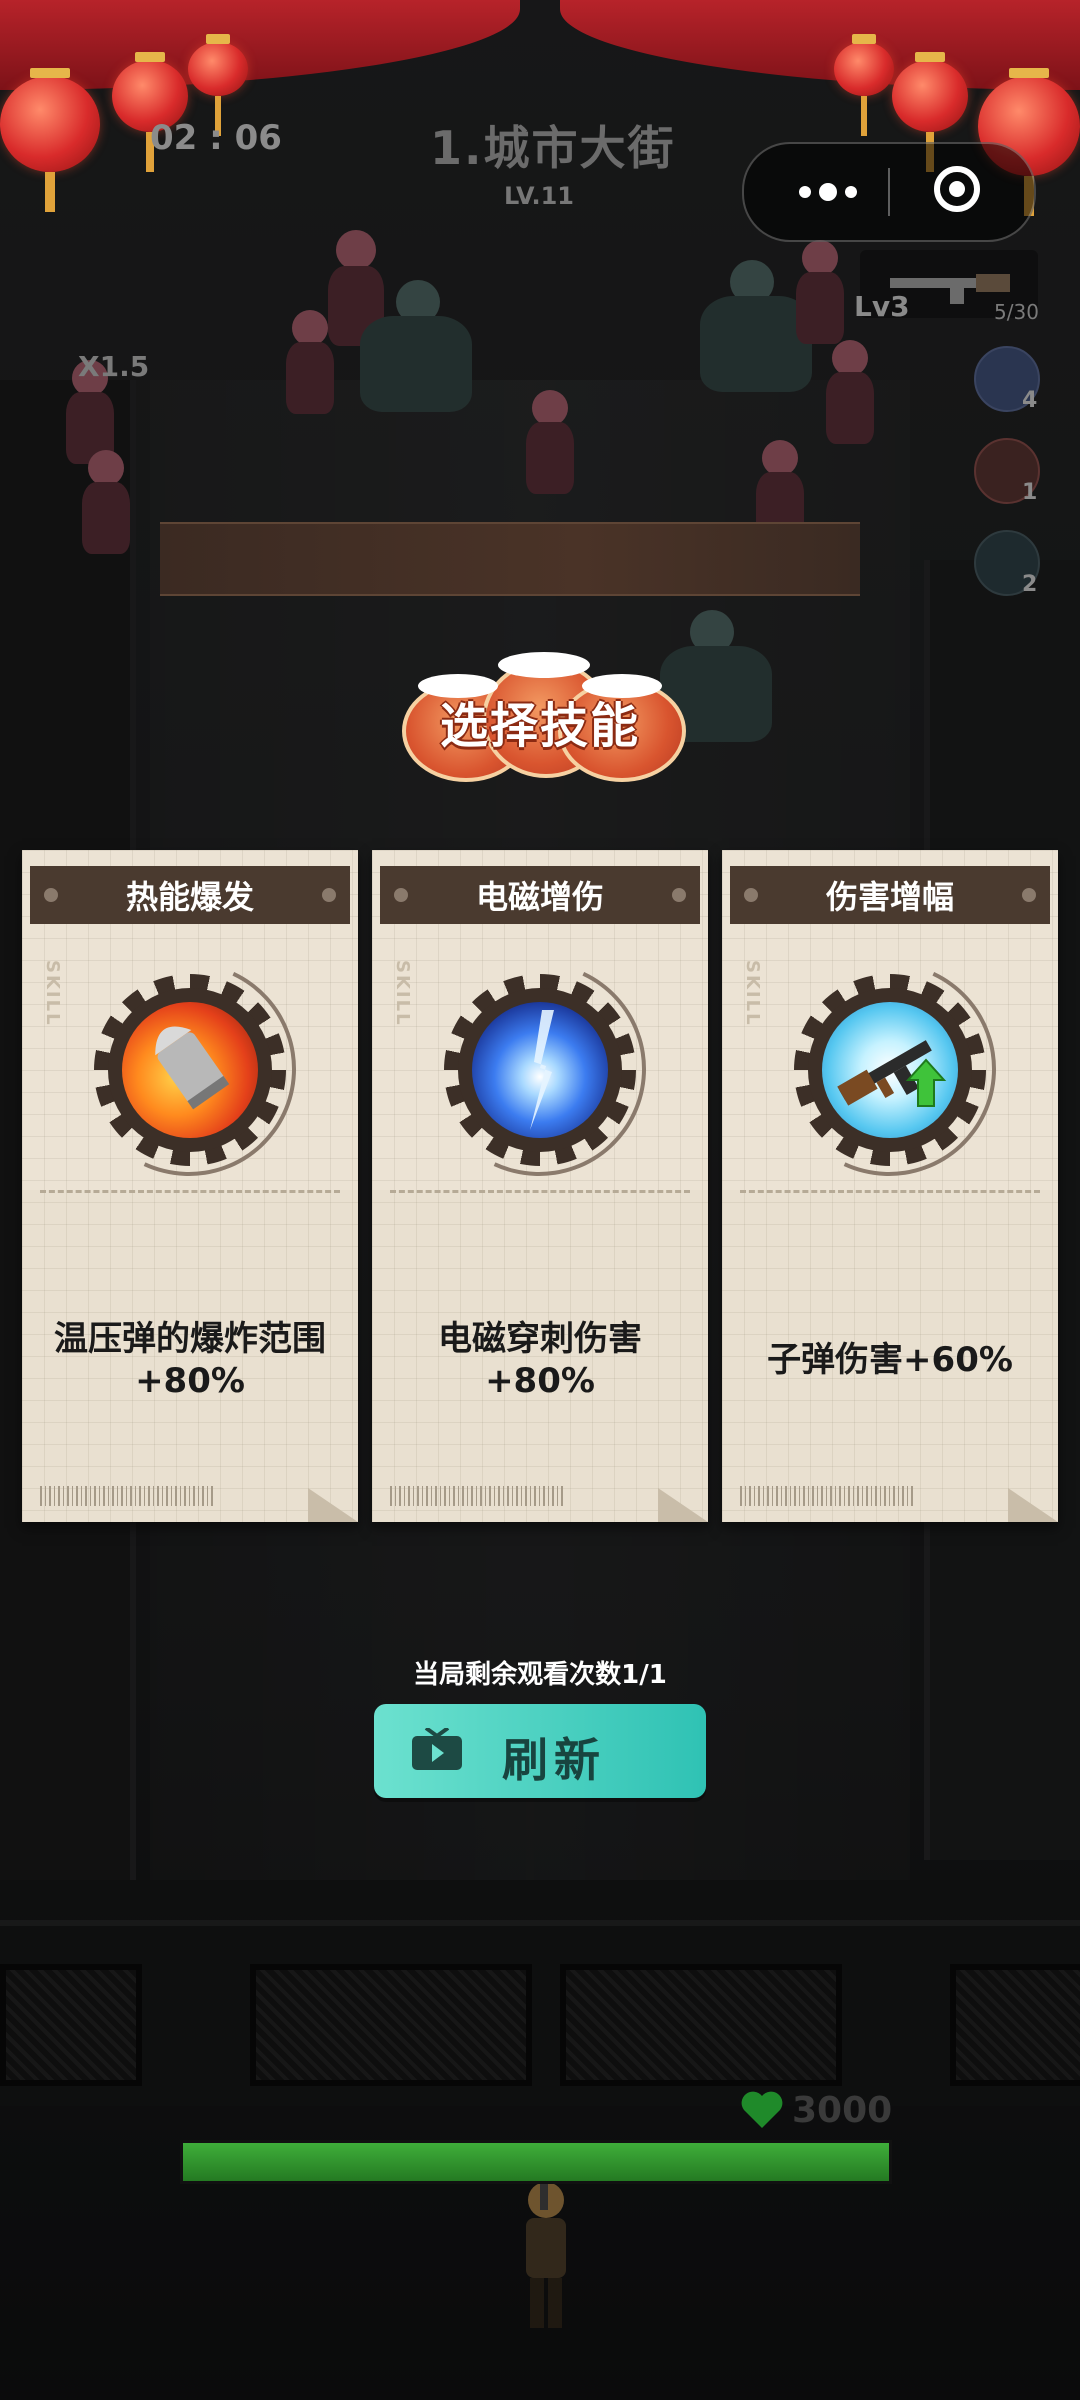 This screenshot has height=2400, width=1080. Describe the element at coordinates (190, 1186) in the screenshot. I see `skill-card-thermal-burst: 热能爆发 SKILL 温压弹的爆炸范围+80%` at that location.